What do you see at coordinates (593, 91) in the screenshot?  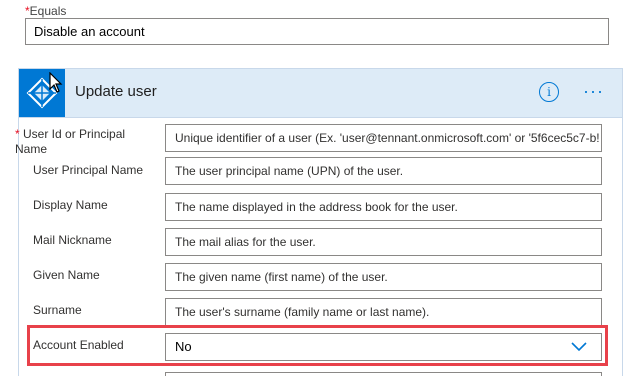 I see `more-options-icon: ···` at bounding box center [593, 91].